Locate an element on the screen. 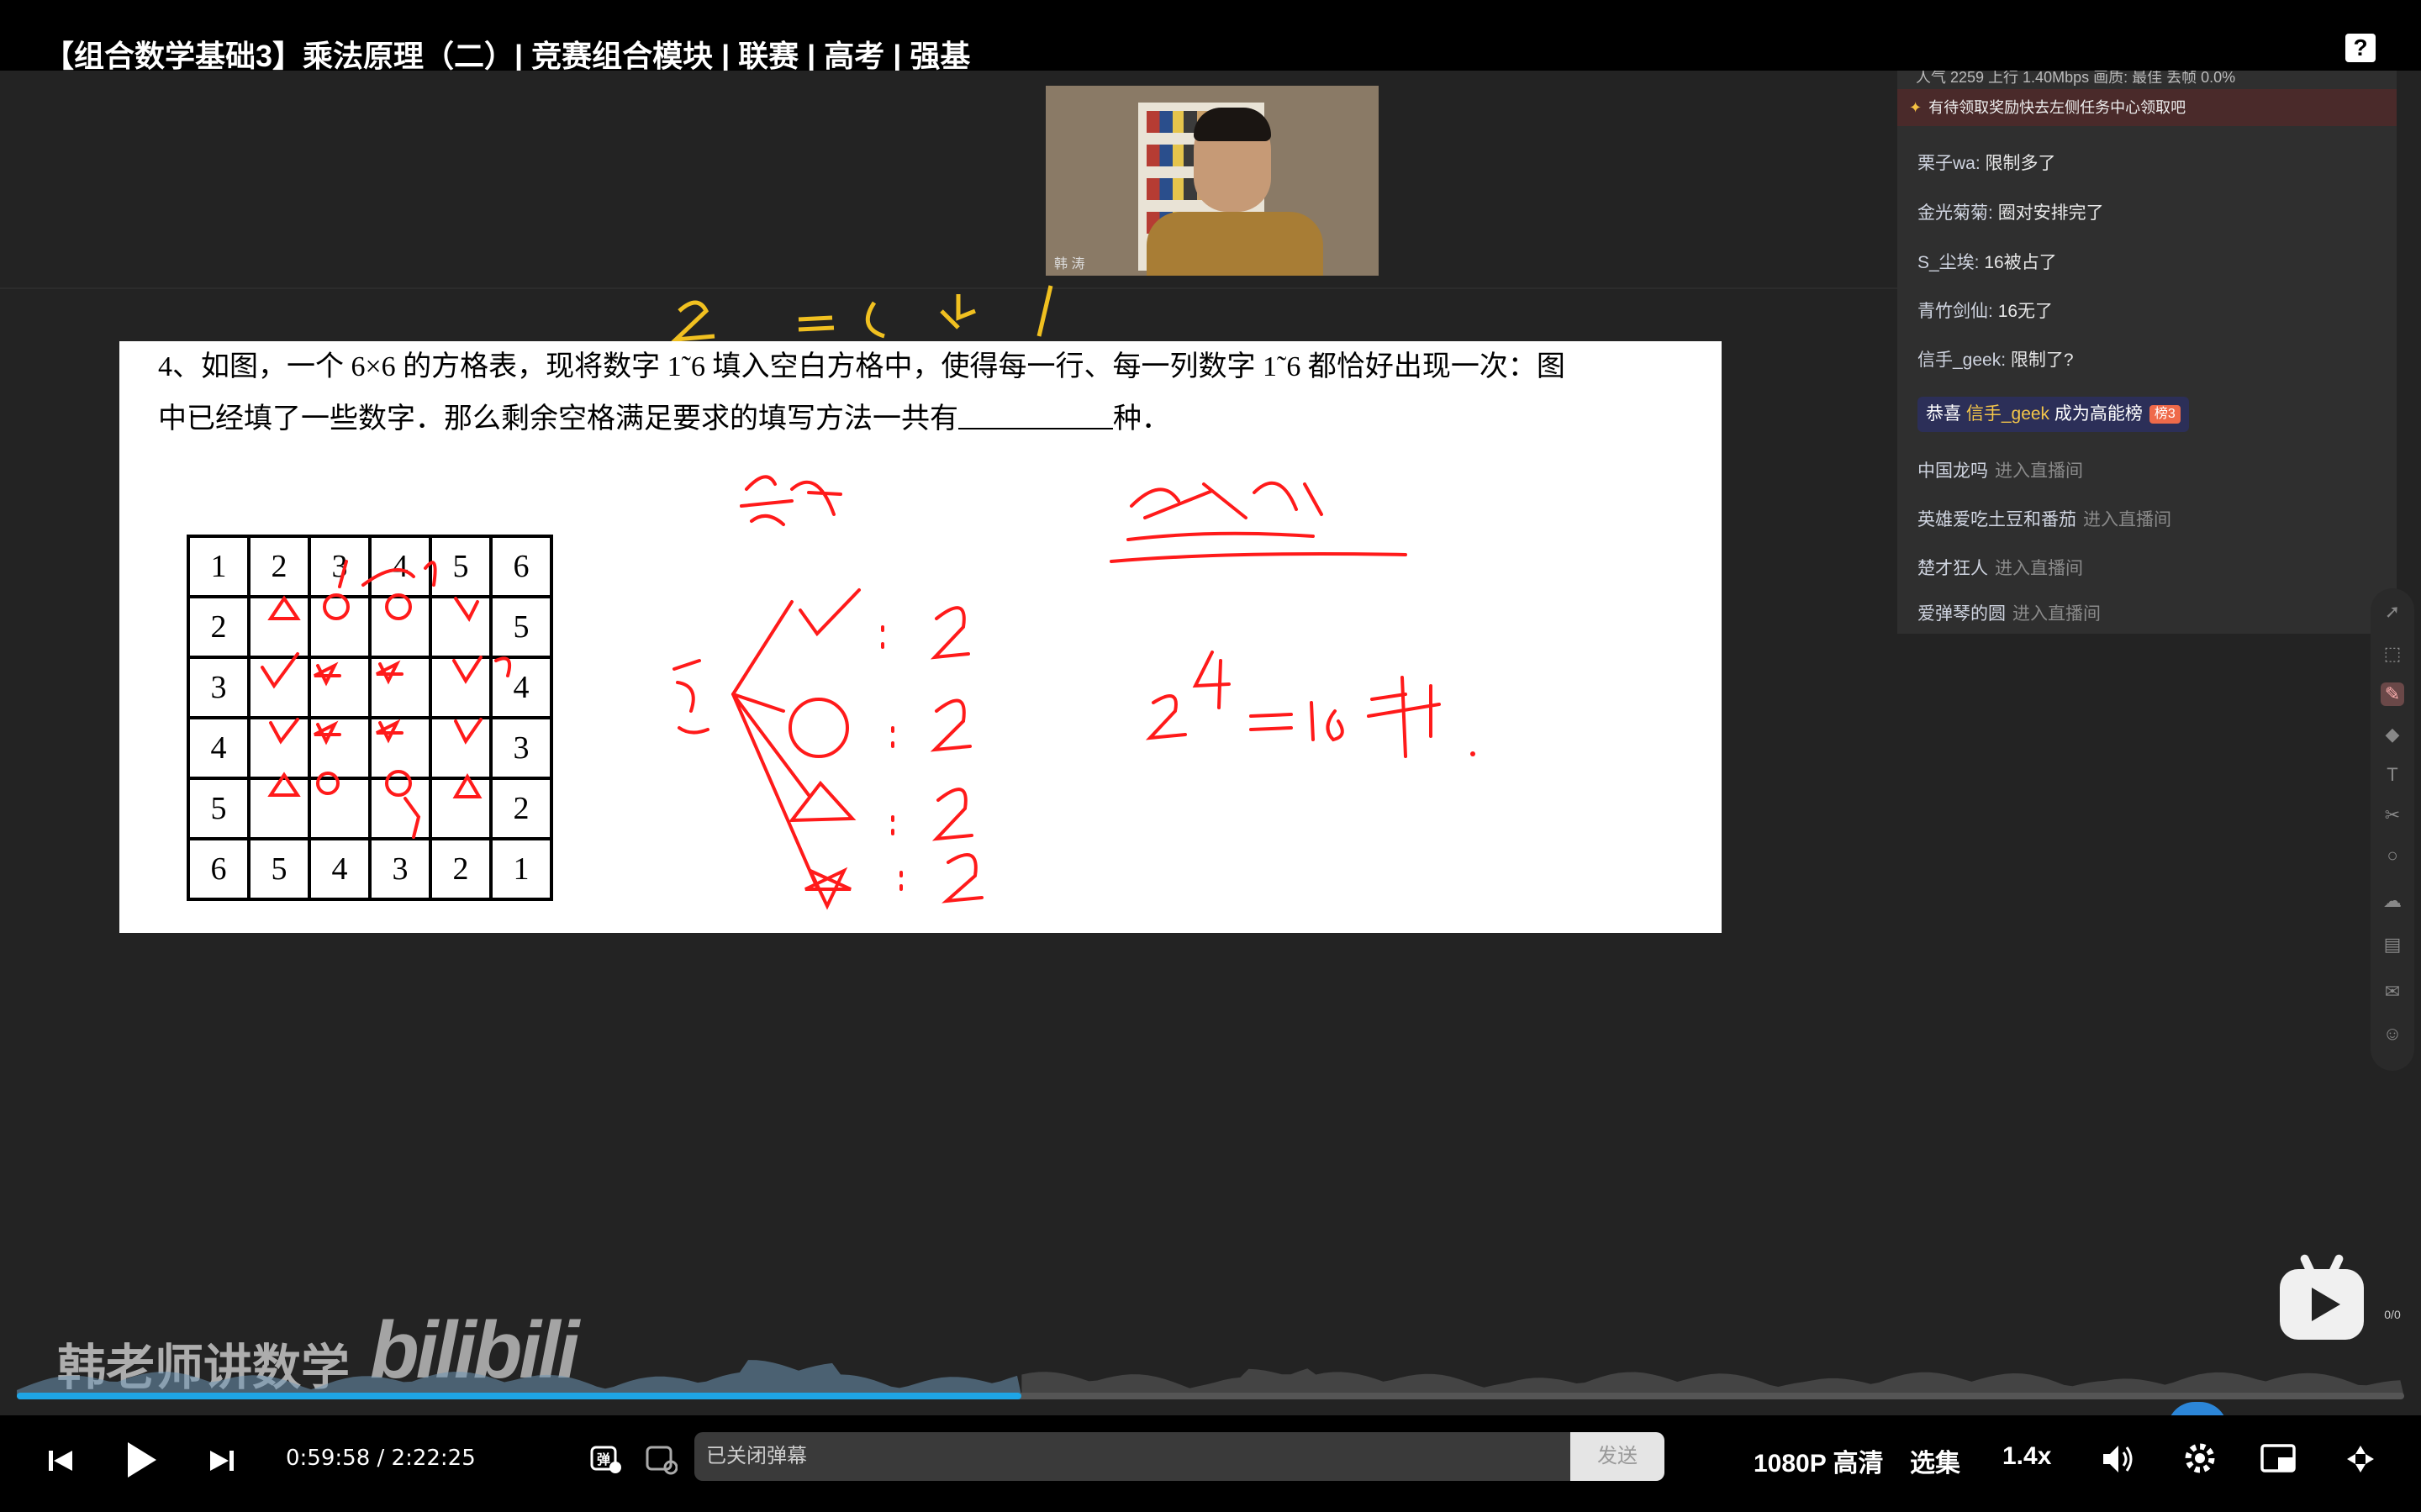 The width and height of the screenshot is (2421, 1512). chat-user: S_尘埃: is located at coordinates (1948, 262).